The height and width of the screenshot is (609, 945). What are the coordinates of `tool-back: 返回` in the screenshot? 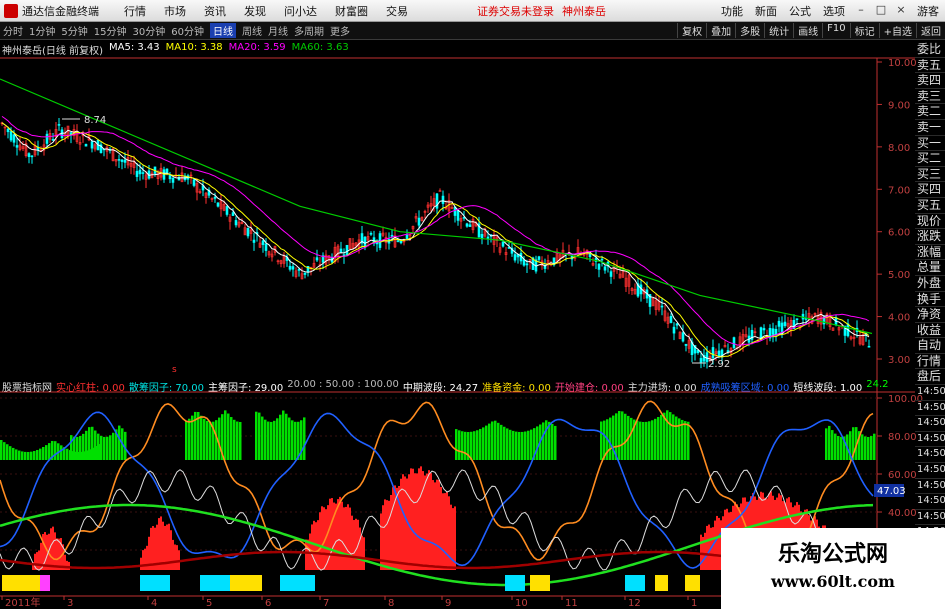 It's located at (930, 30).